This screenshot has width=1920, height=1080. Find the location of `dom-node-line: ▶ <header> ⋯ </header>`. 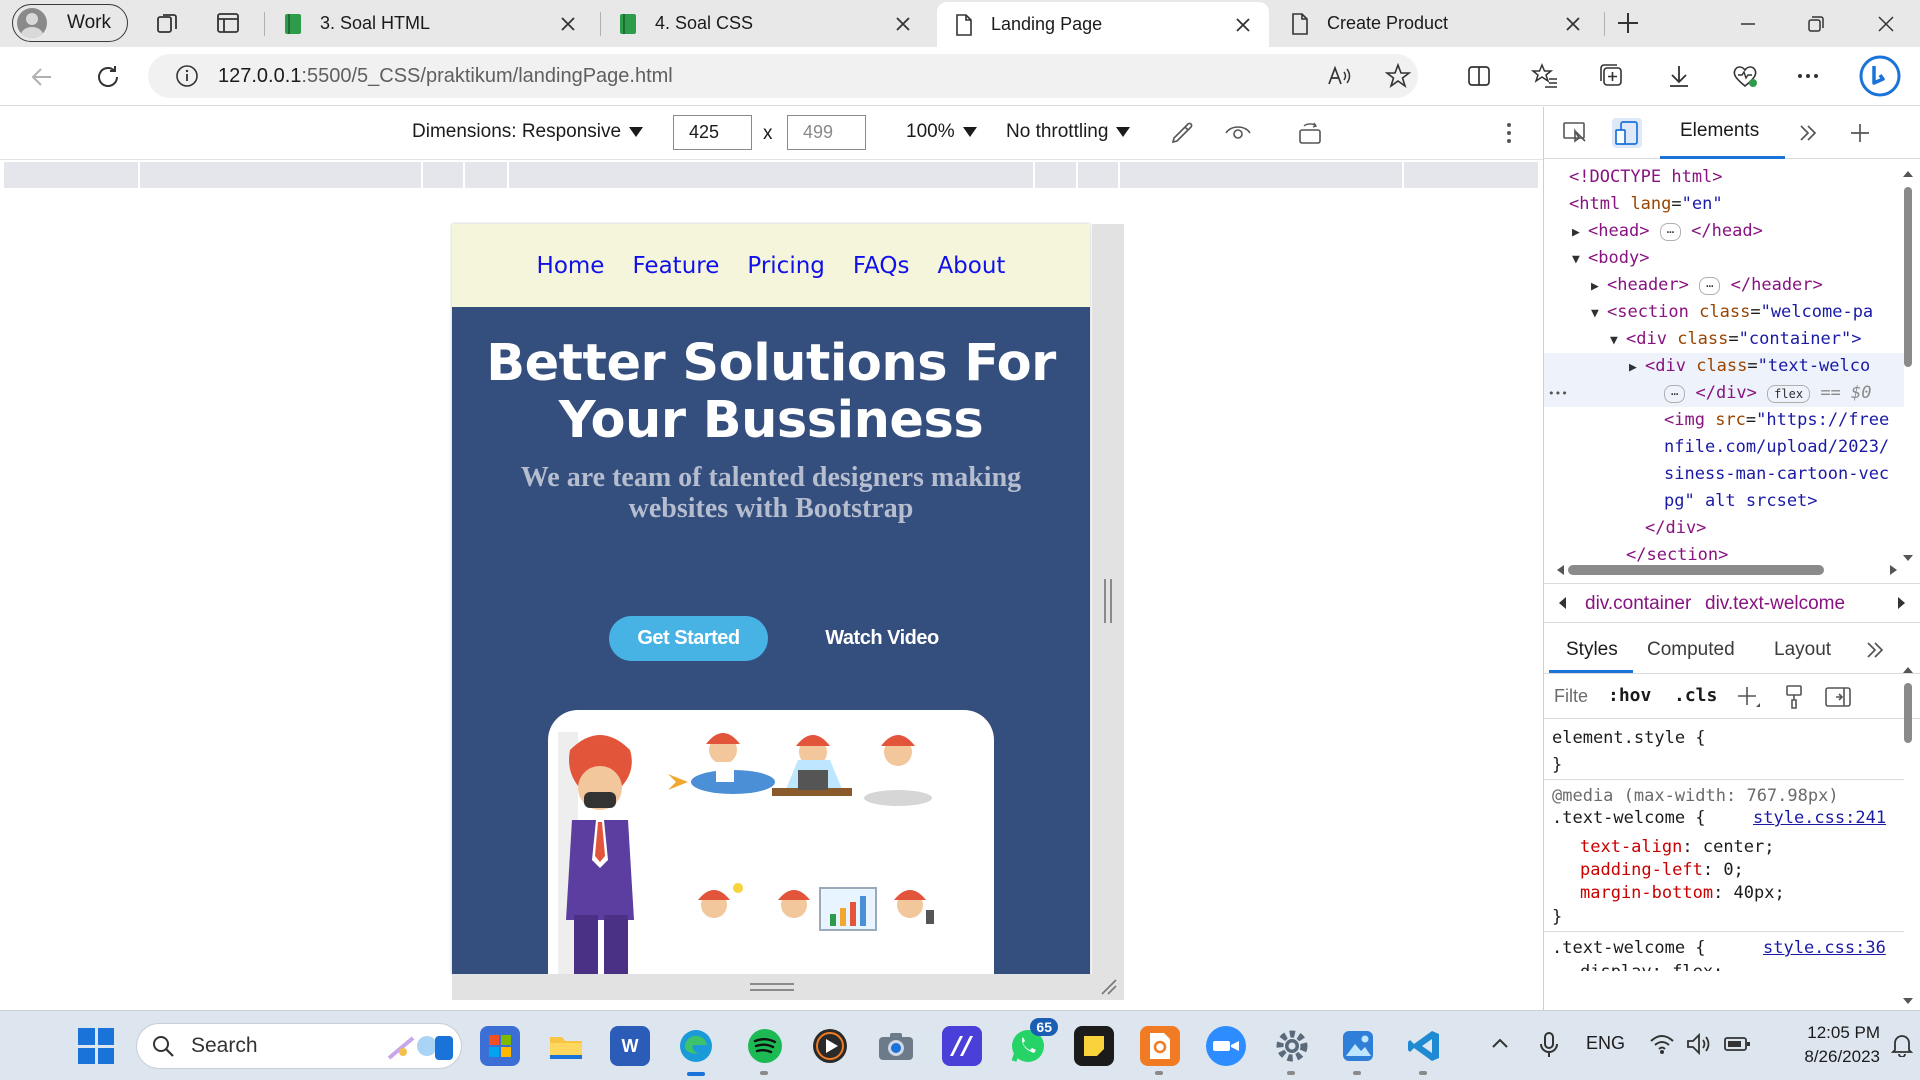

dom-node-line: ▶ <header> ⋯ </header> is located at coordinates (1724, 285).